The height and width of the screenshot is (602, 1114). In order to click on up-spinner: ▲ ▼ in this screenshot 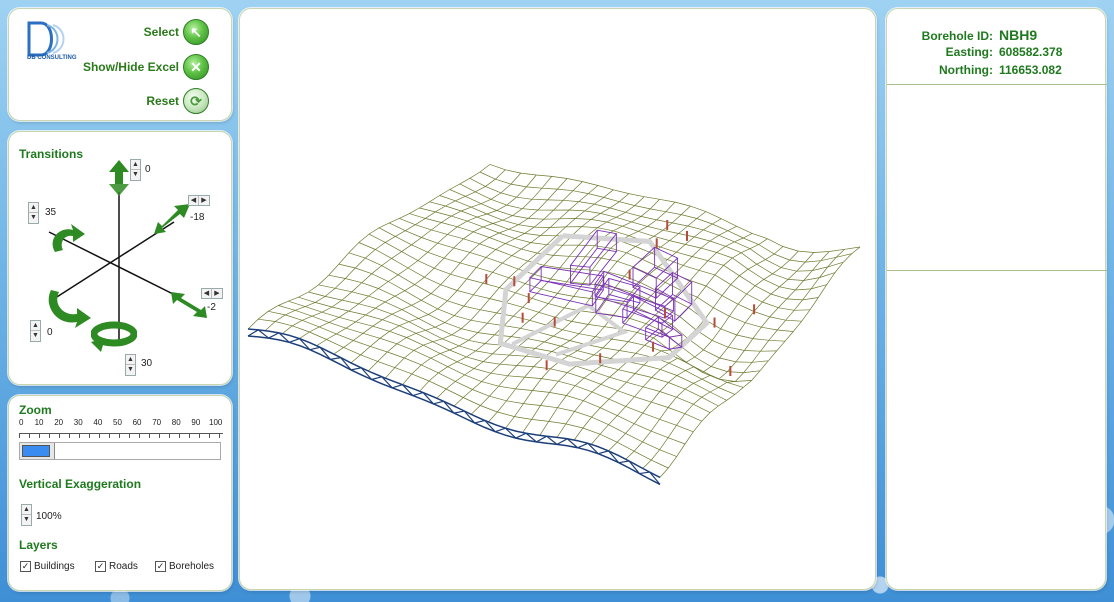, I will do `click(135, 170)`.